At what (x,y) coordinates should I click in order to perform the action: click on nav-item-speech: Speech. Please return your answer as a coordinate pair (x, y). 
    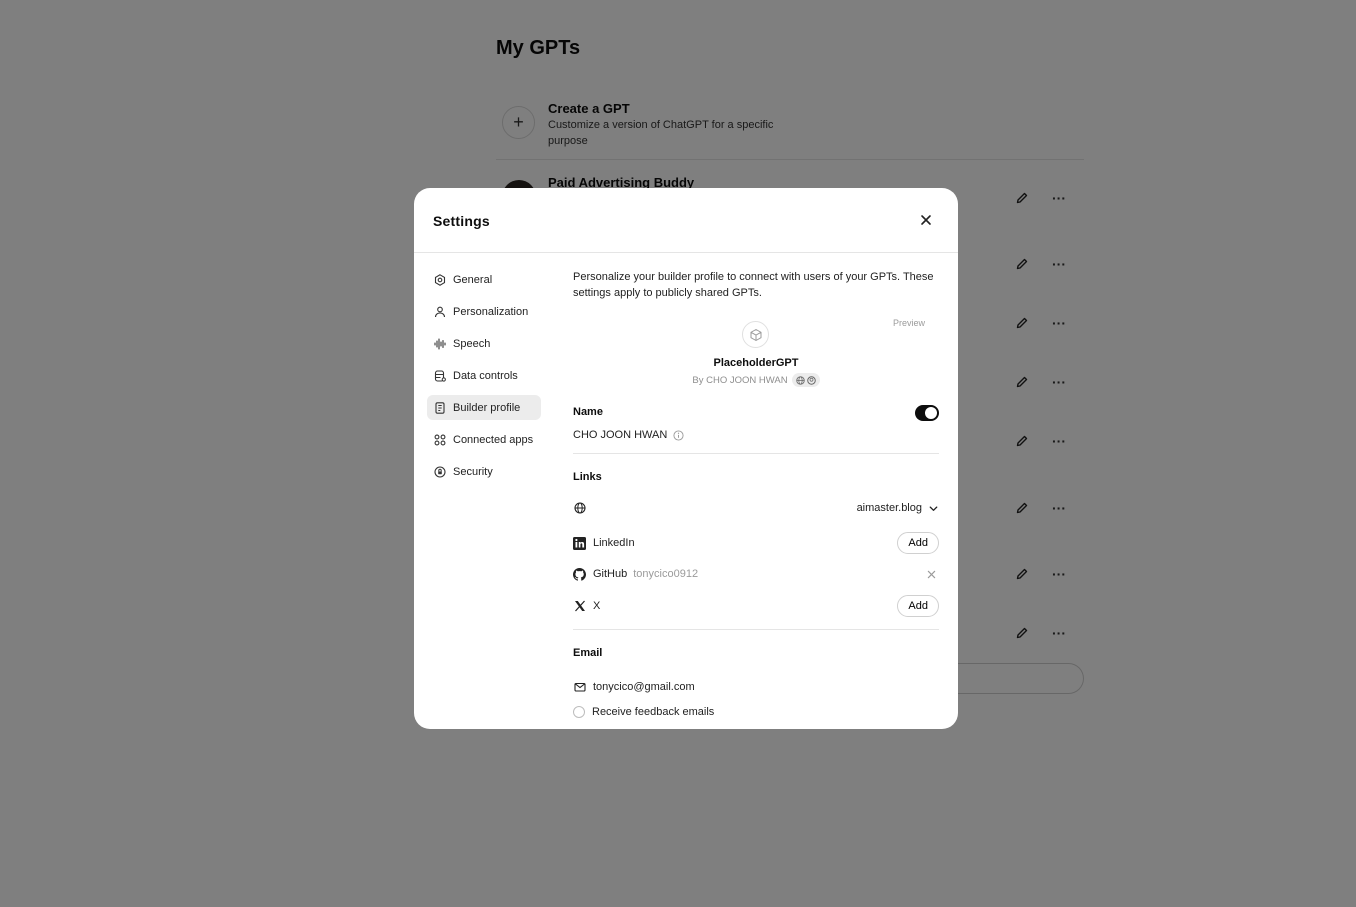
    Looking at the image, I should click on (484, 343).